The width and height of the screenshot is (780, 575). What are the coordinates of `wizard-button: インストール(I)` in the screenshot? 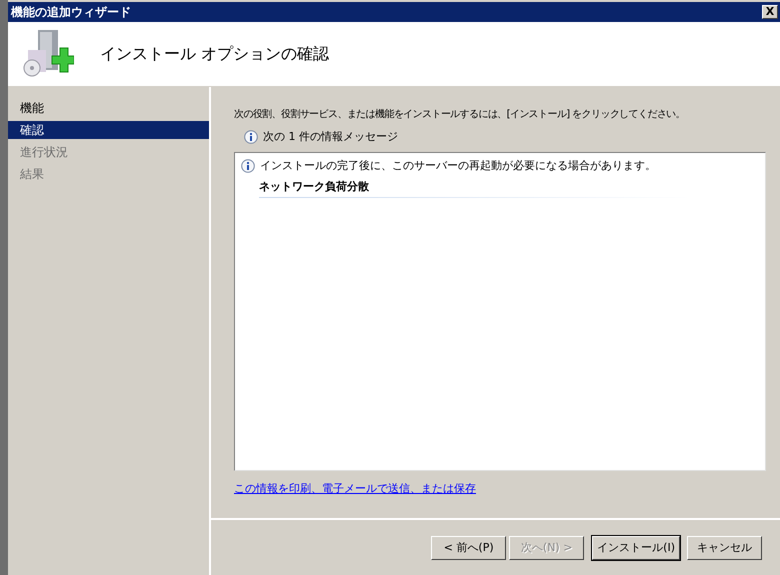 It's located at (636, 548).